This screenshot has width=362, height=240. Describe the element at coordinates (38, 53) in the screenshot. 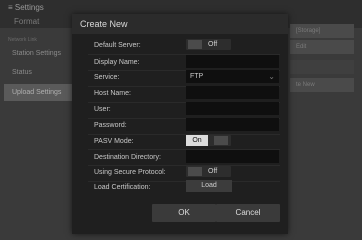

I see `sidebar-item-station-settings: Station Settings` at that location.